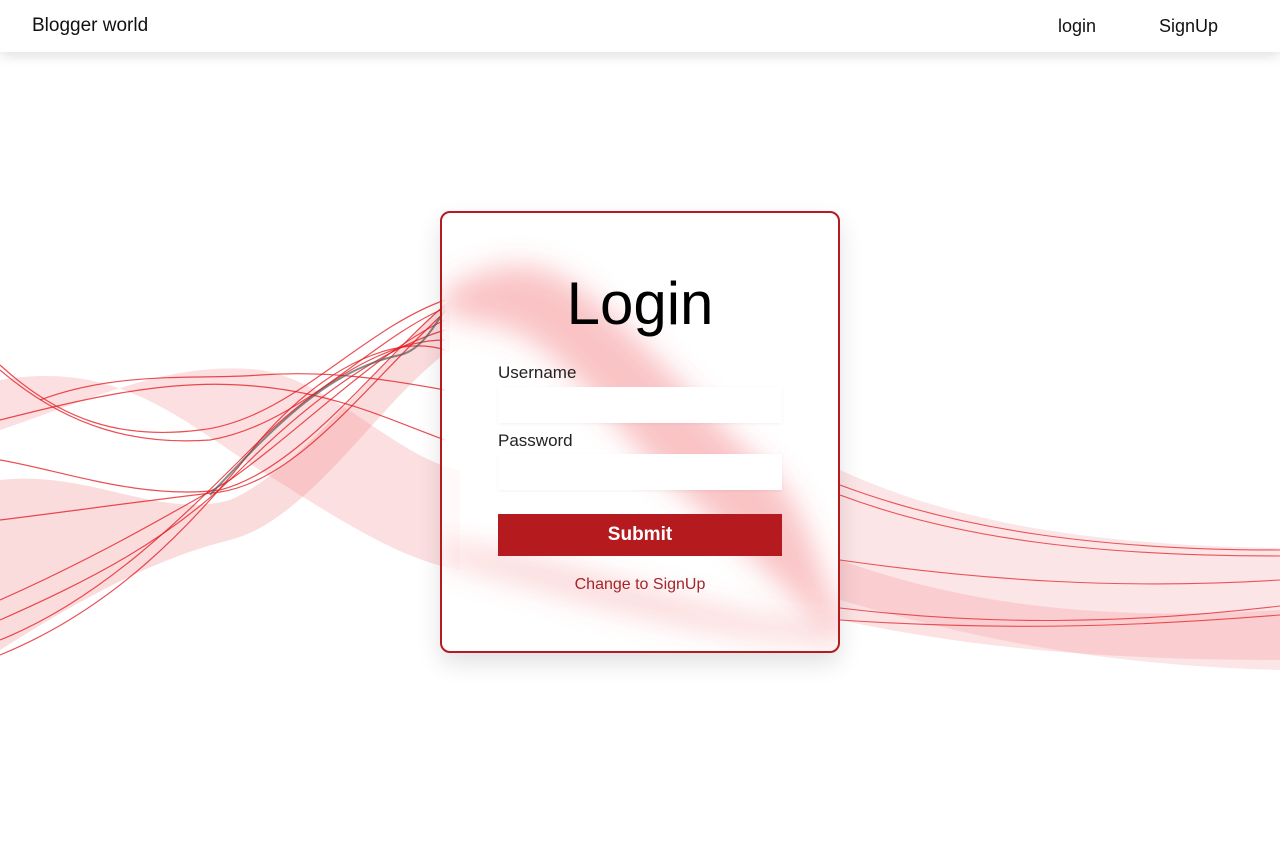 This screenshot has width=1280, height=863. Describe the element at coordinates (90, 26) in the screenshot. I see `brand-logo-text: Blogger world` at that location.